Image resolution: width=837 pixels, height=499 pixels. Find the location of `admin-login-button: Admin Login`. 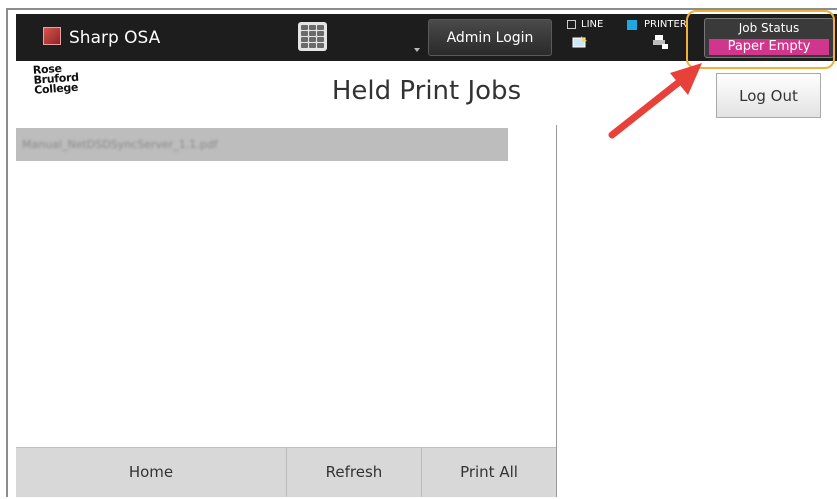

admin-login-button: Admin Login is located at coordinates (490, 37).